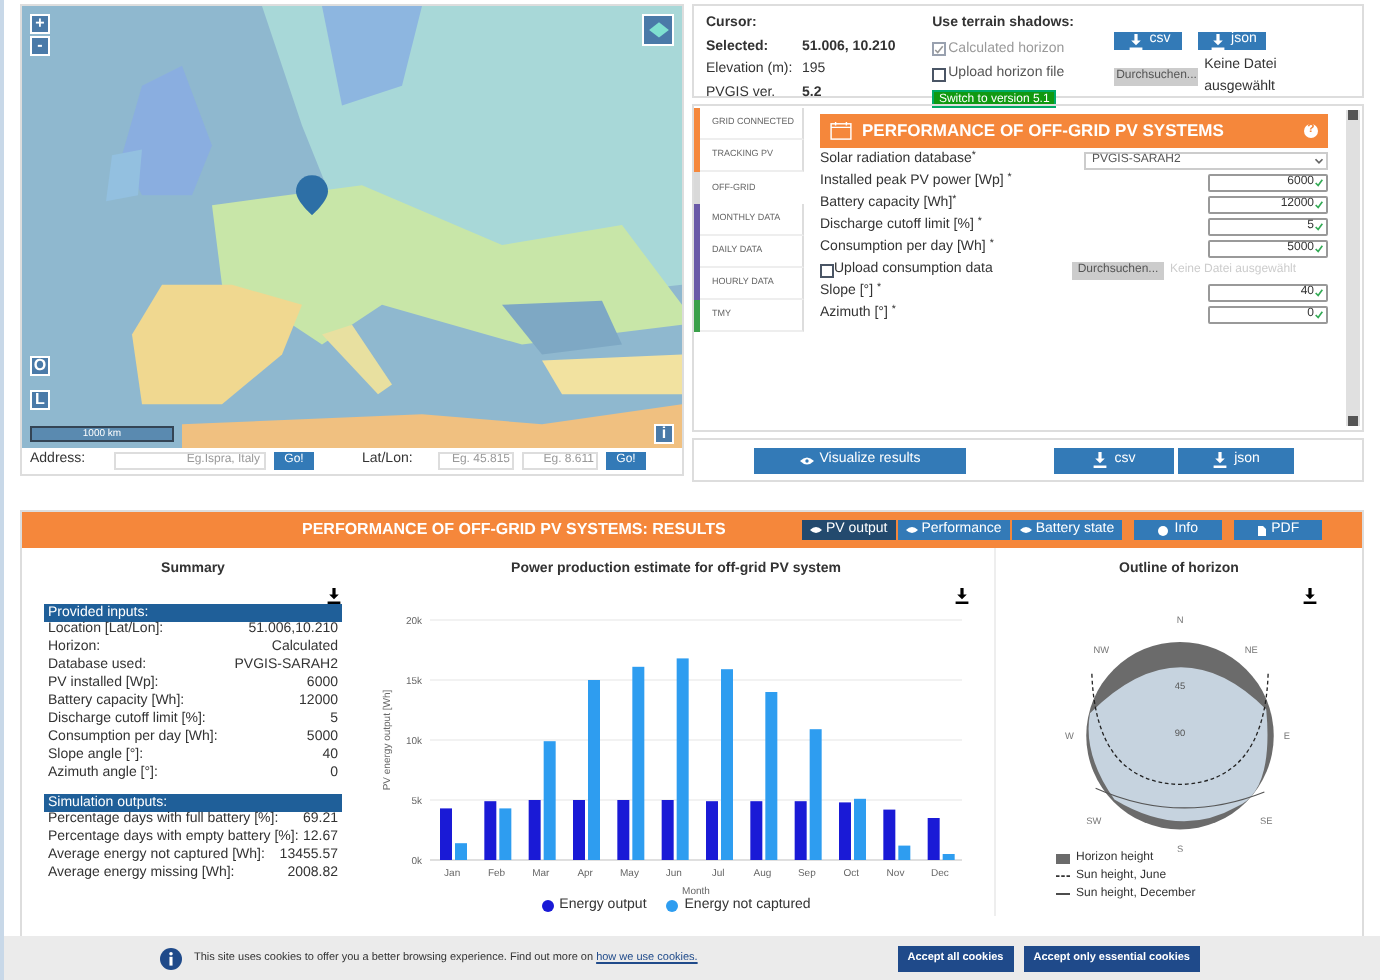  I want to click on layers-button, so click(658, 30).